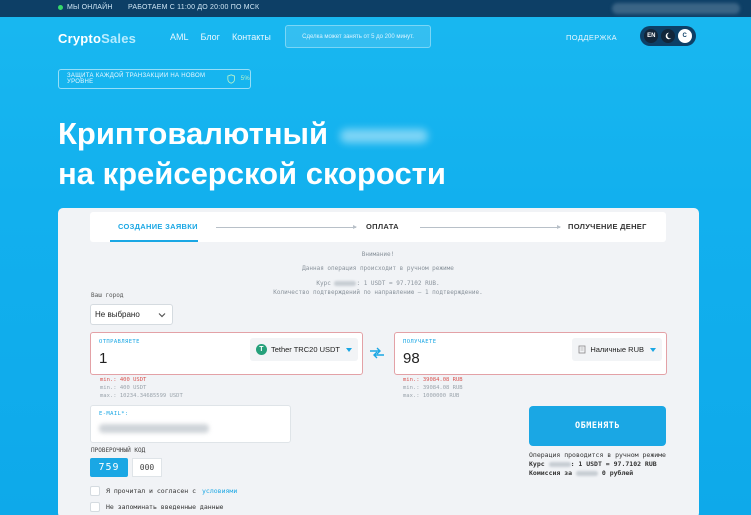  I want to click on email-field: E-MAIL*:, so click(190, 424).